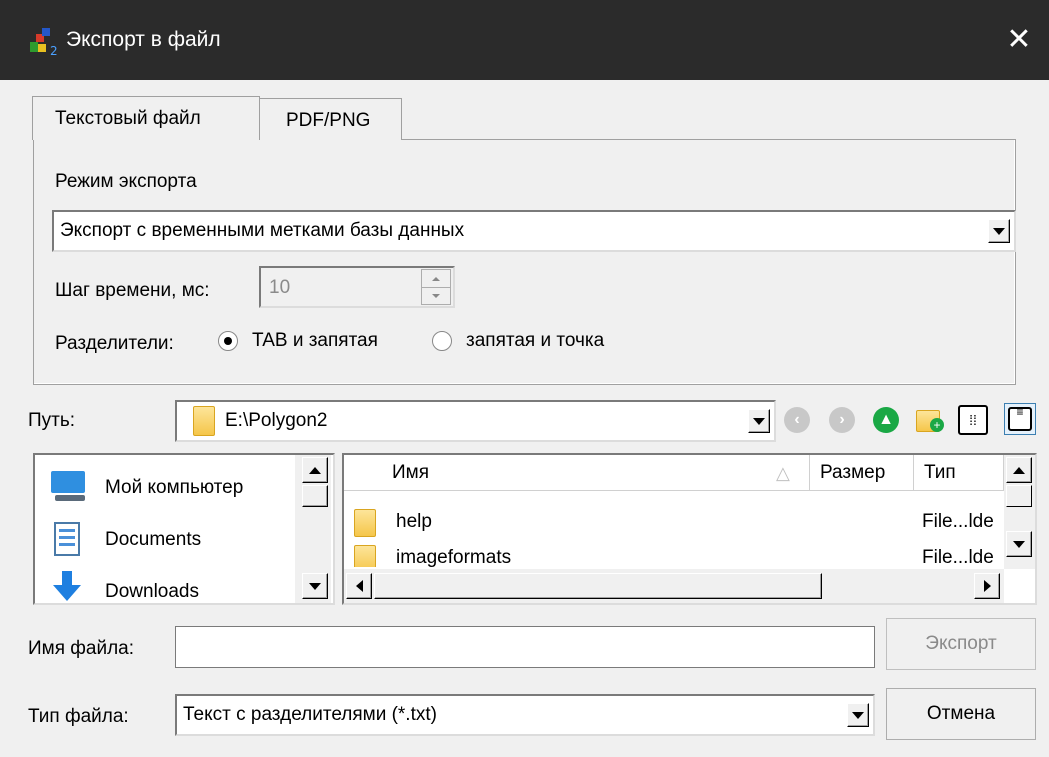  I want to click on close-button: ✕, so click(1019, 40).